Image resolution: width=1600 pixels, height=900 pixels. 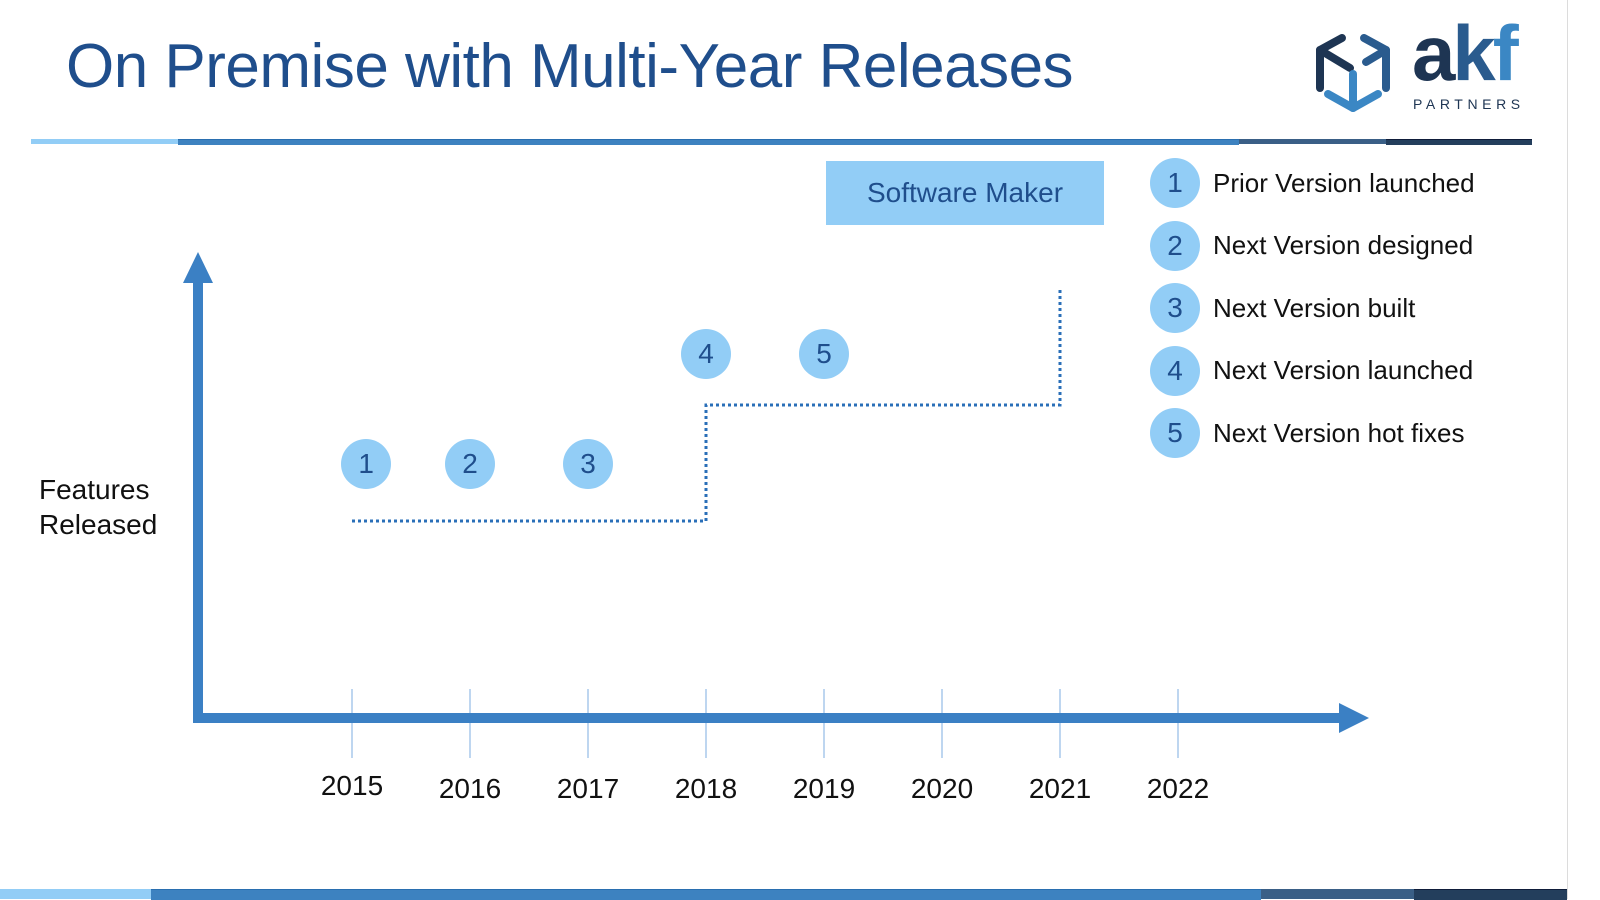 I want to click on x-axis-arrowhead-icon, so click(x=1354, y=718).